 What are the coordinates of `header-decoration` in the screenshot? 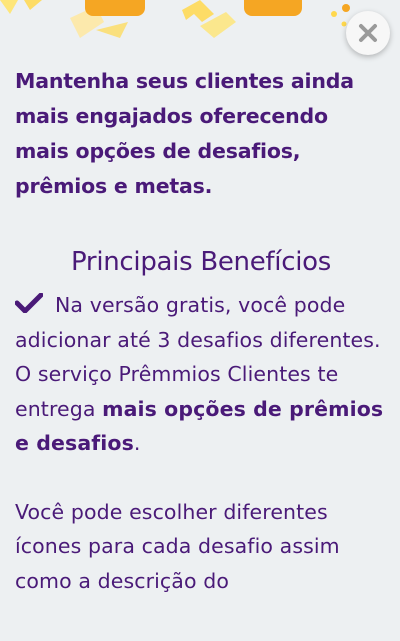 It's located at (175, 19).